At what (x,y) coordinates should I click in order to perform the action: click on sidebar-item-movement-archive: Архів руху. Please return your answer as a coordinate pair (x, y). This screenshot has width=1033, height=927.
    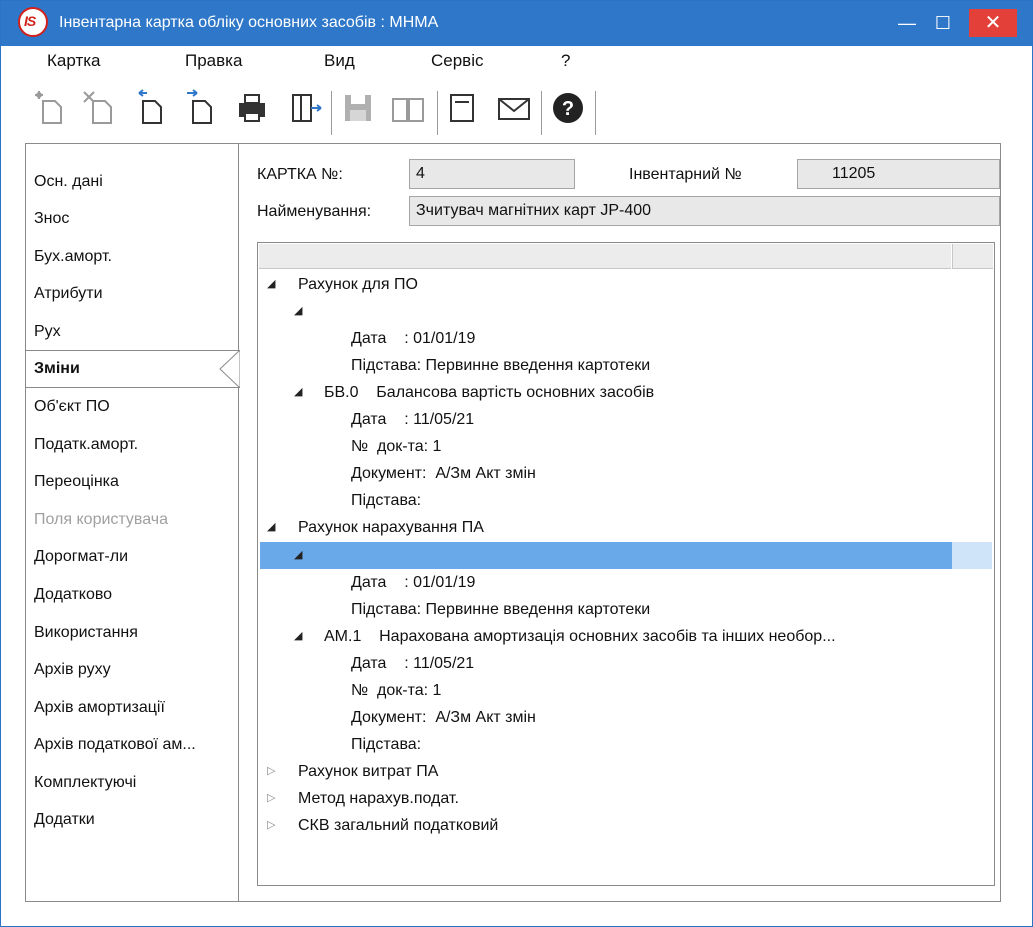
    Looking at the image, I should click on (72, 670).